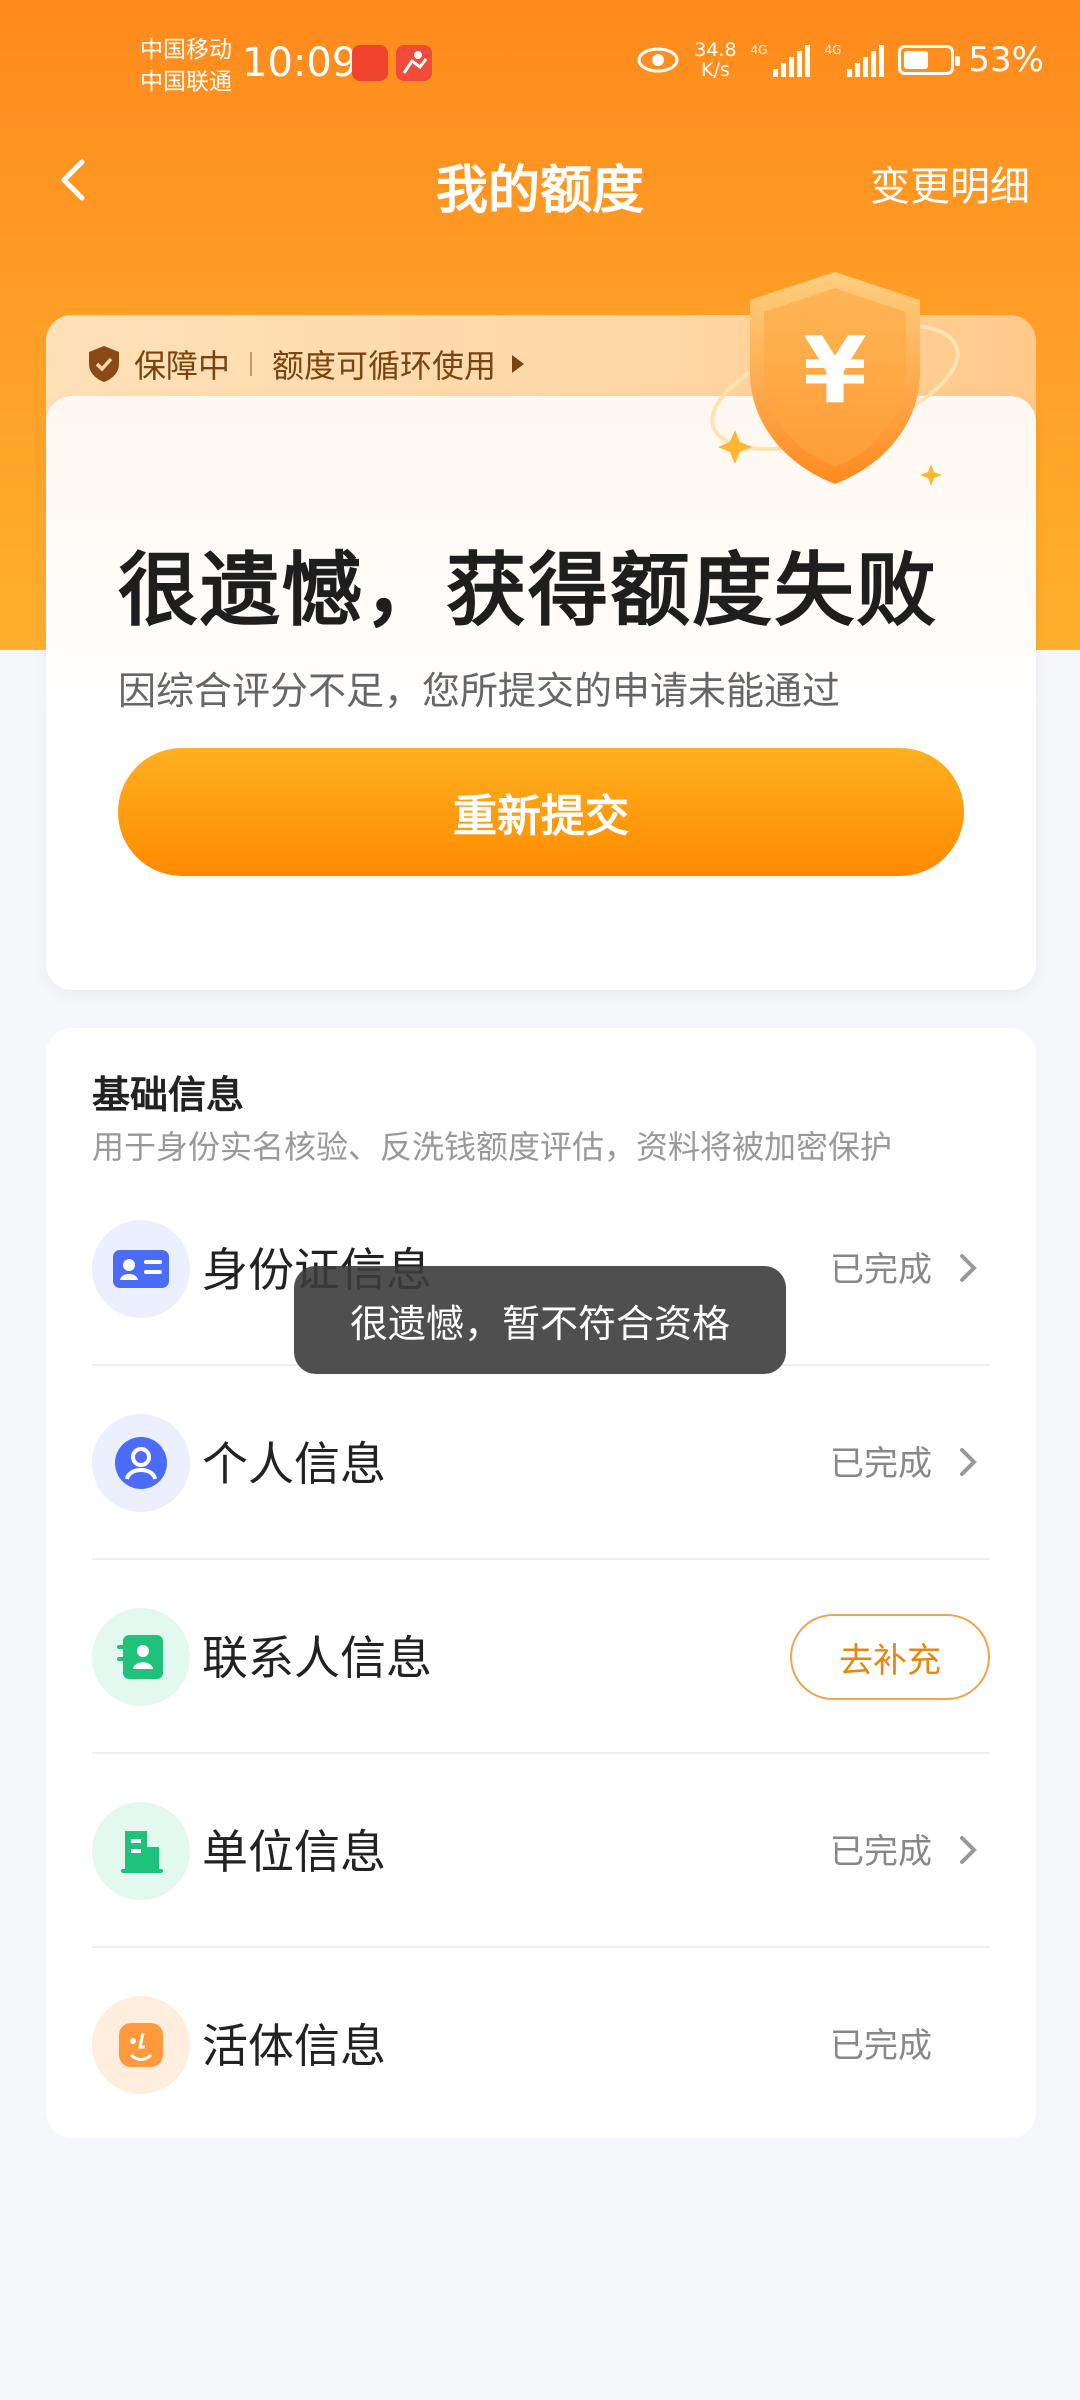 This screenshot has width=1080, height=2400. Describe the element at coordinates (715, 60) in the screenshot. I see `net-speed: 34.8 K/s` at that location.